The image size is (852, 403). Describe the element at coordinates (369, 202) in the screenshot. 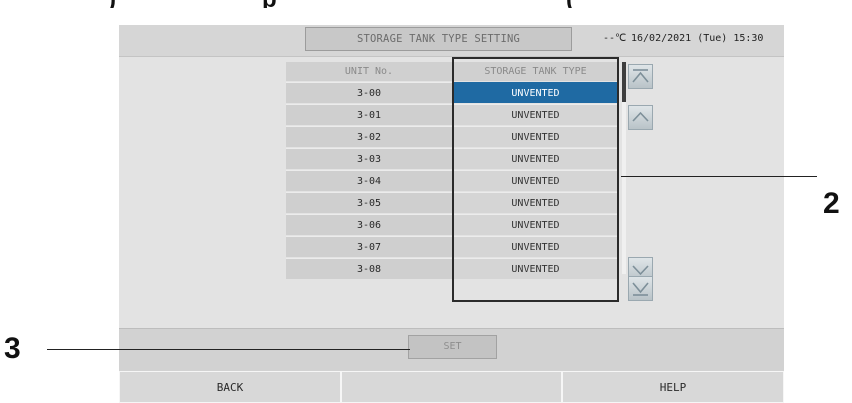

I see `unit-no-cell: 3-05` at that location.